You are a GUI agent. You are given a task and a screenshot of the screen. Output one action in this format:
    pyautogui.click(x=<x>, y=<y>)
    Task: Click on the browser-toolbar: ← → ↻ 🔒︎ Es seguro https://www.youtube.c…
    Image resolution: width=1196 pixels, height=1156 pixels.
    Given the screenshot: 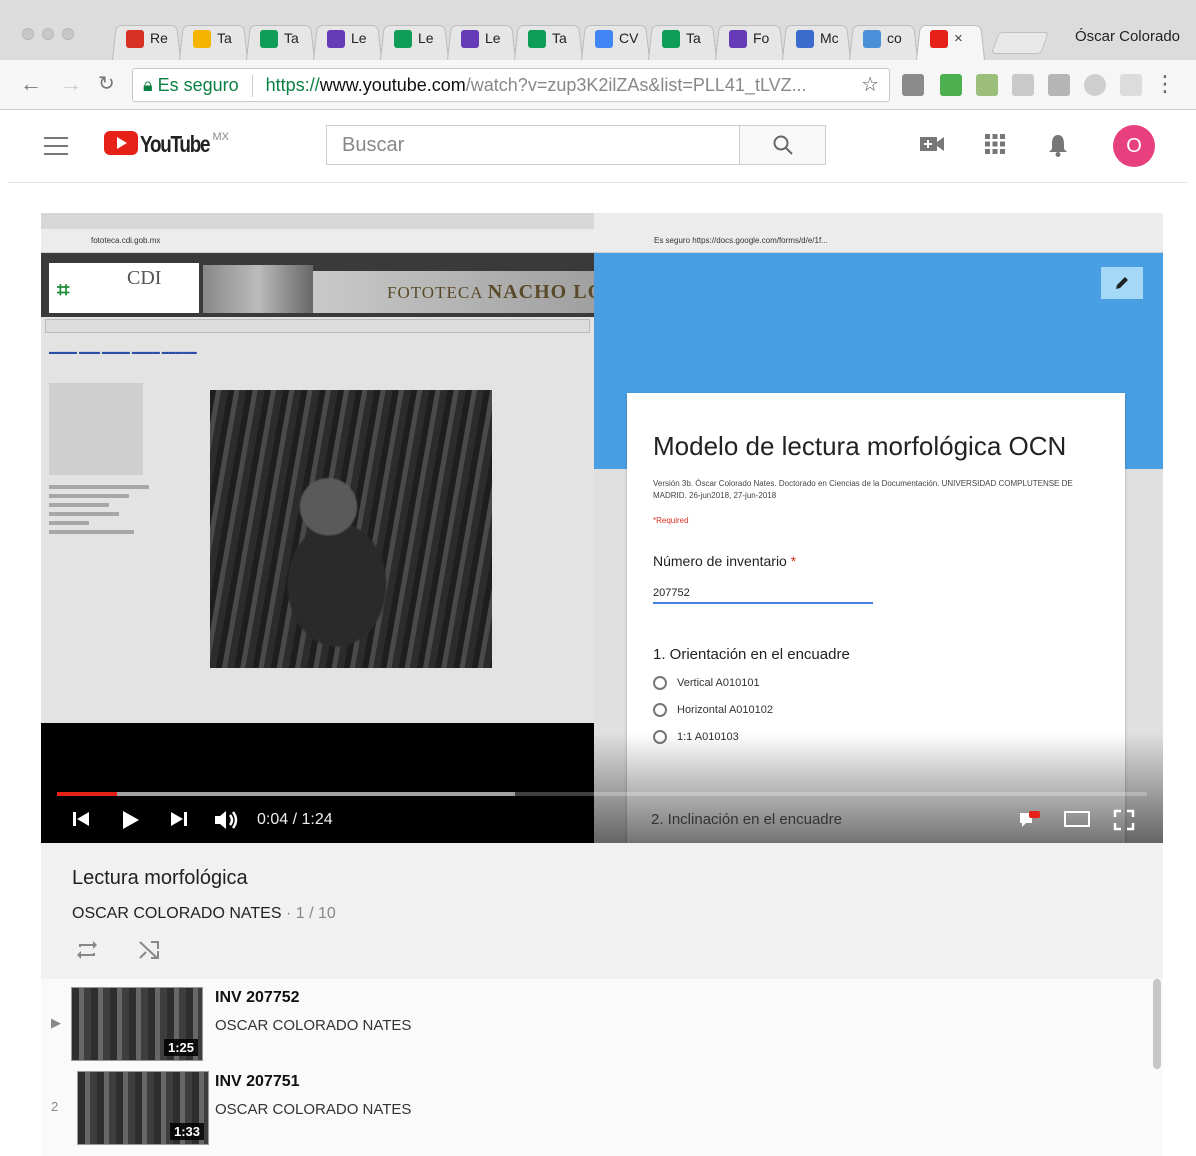 What is the action you would take?
    pyautogui.click(x=598, y=85)
    